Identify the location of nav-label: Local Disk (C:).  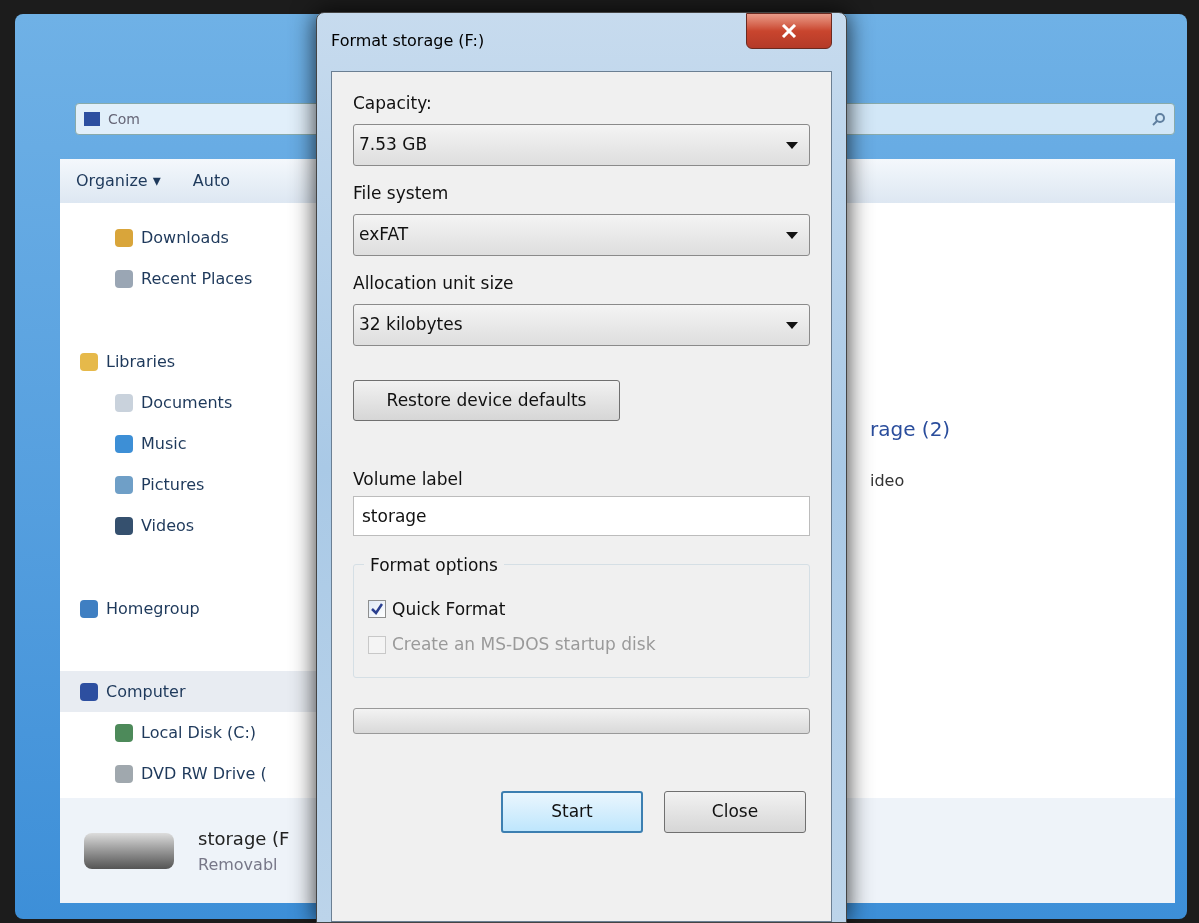
(199, 732).